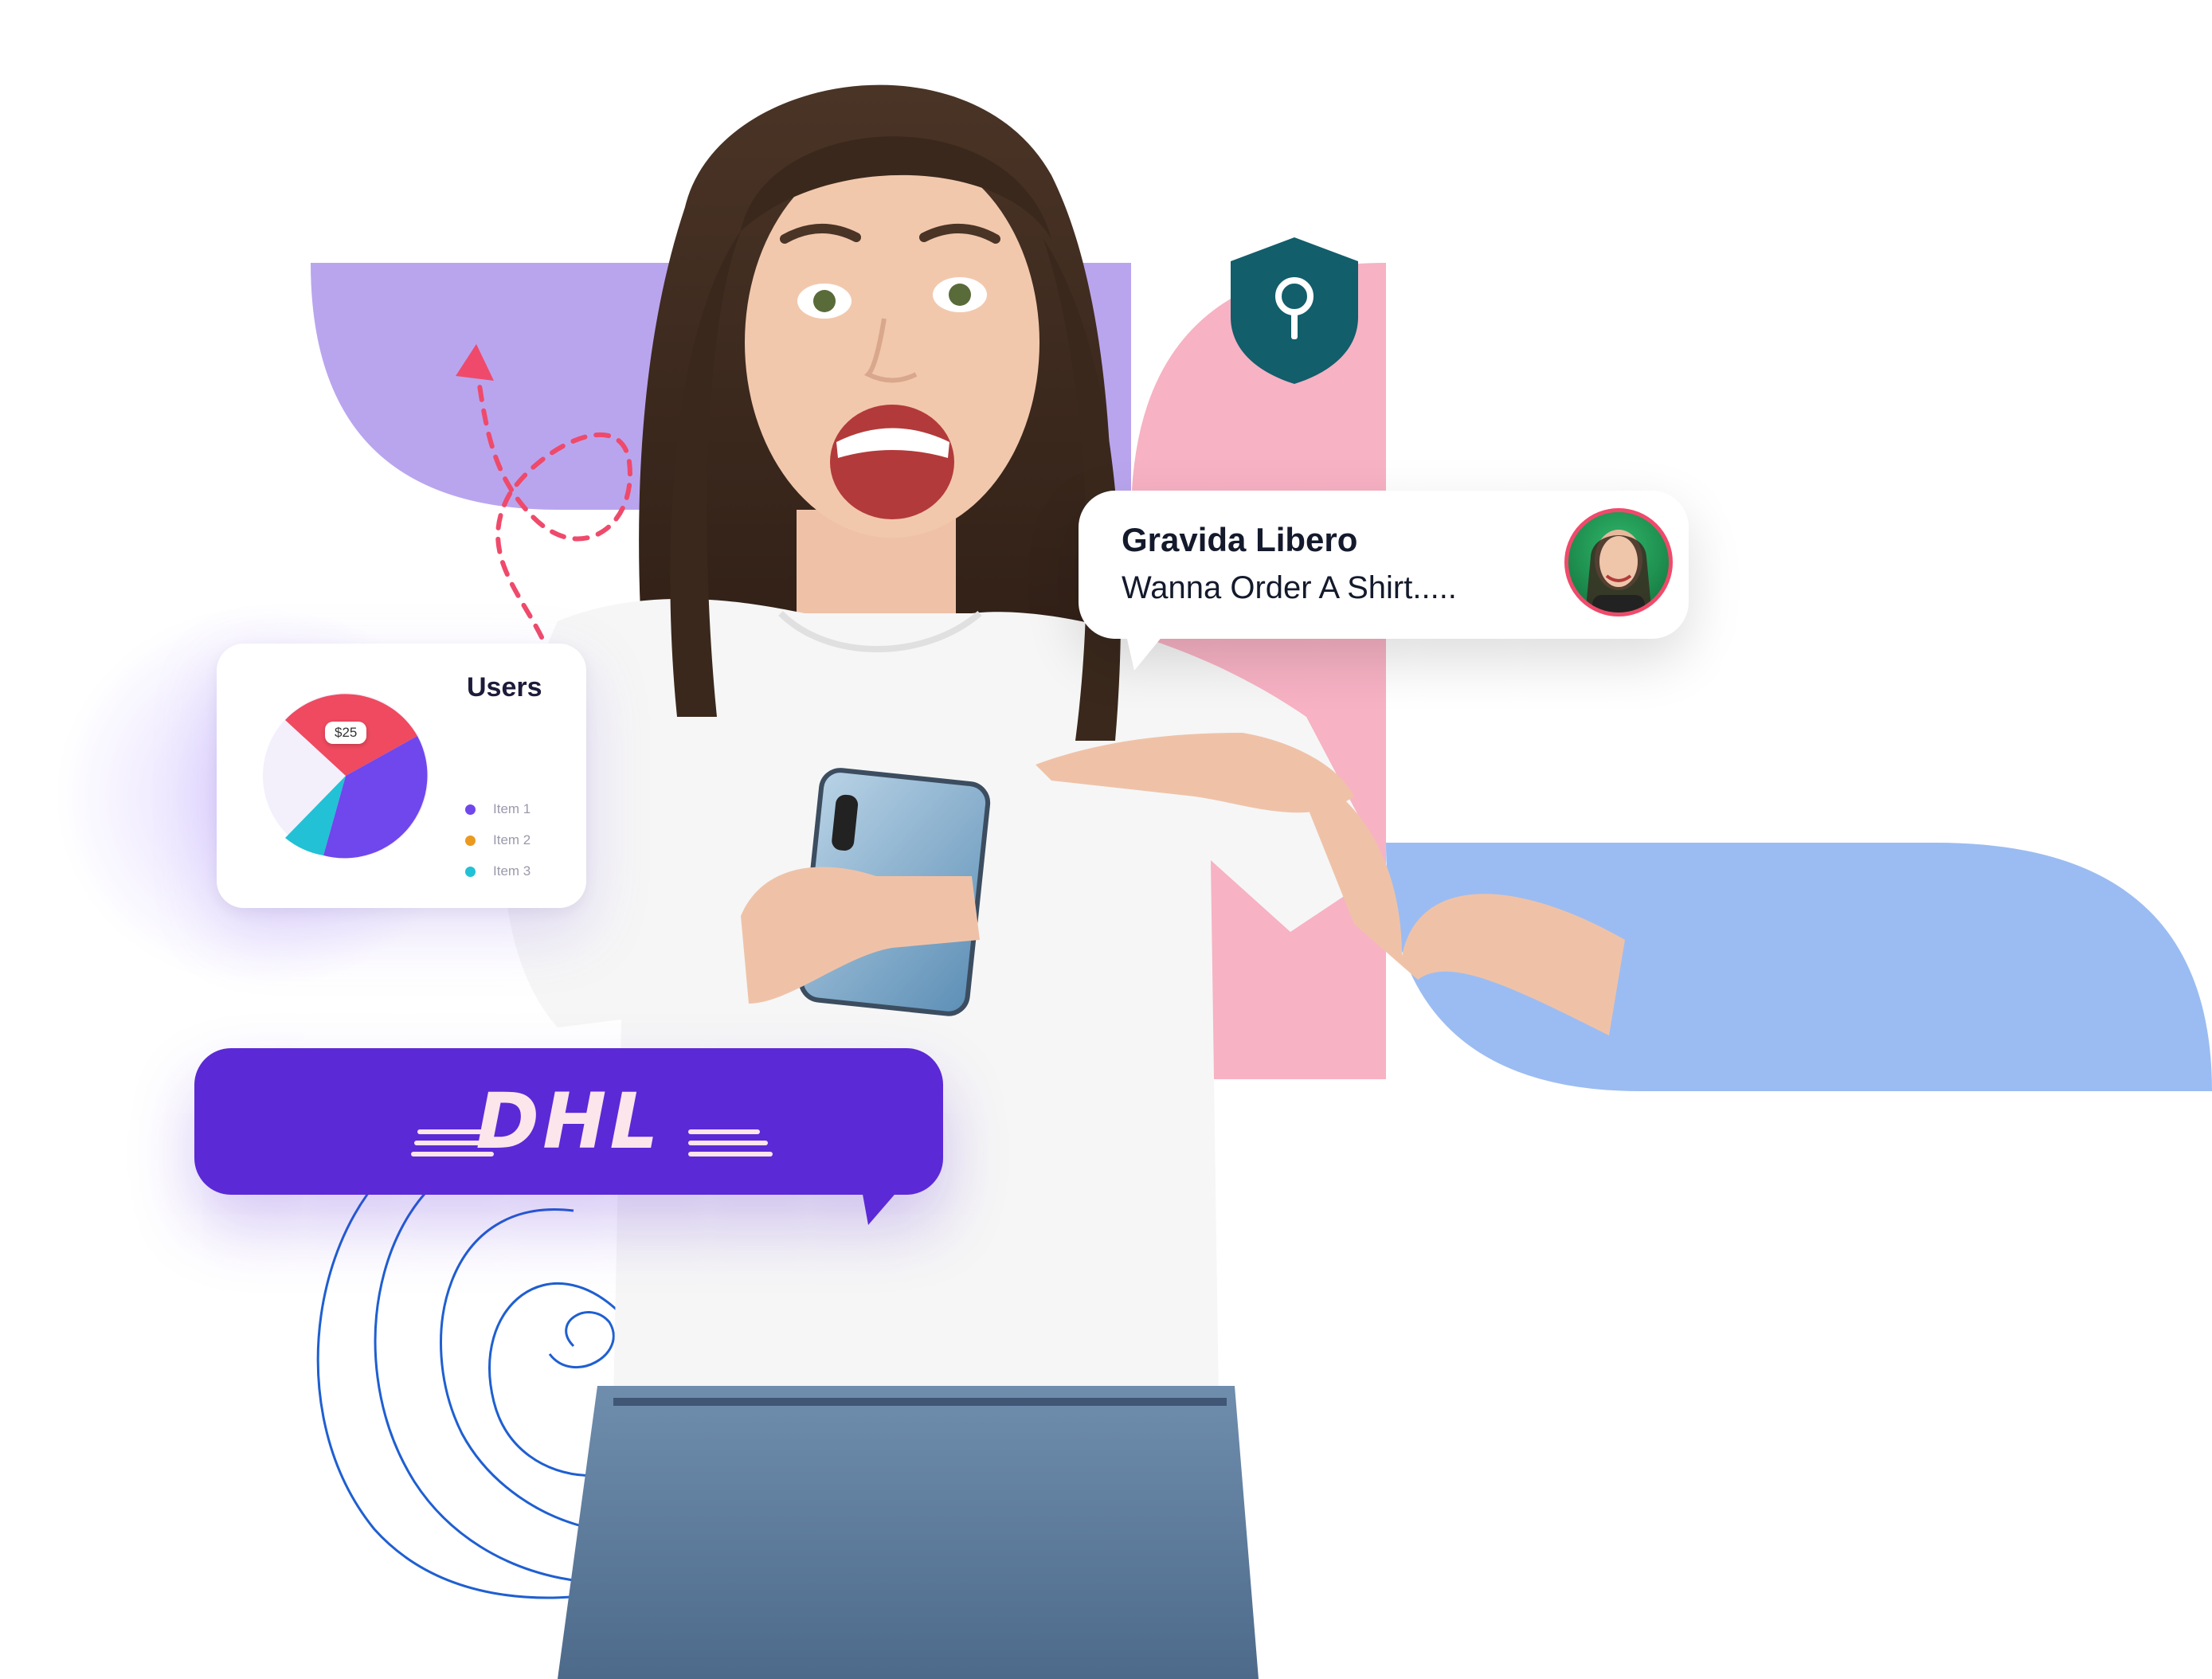 The height and width of the screenshot is (1679, 2212). I want to click on dhl-banner: DHL, so click(568, 1136).